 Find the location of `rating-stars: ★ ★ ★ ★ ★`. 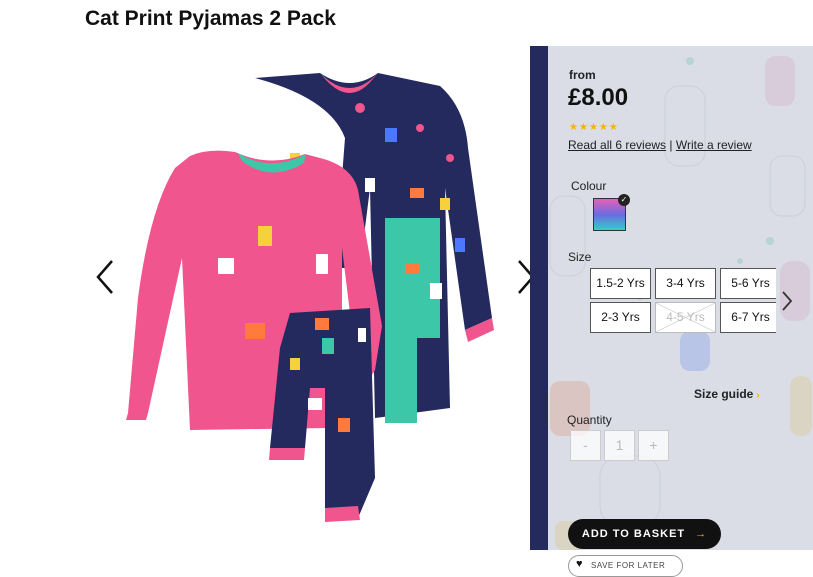

rating-stars: ★ ★ ★ ★ ★ is located at coordinates (593, 128).